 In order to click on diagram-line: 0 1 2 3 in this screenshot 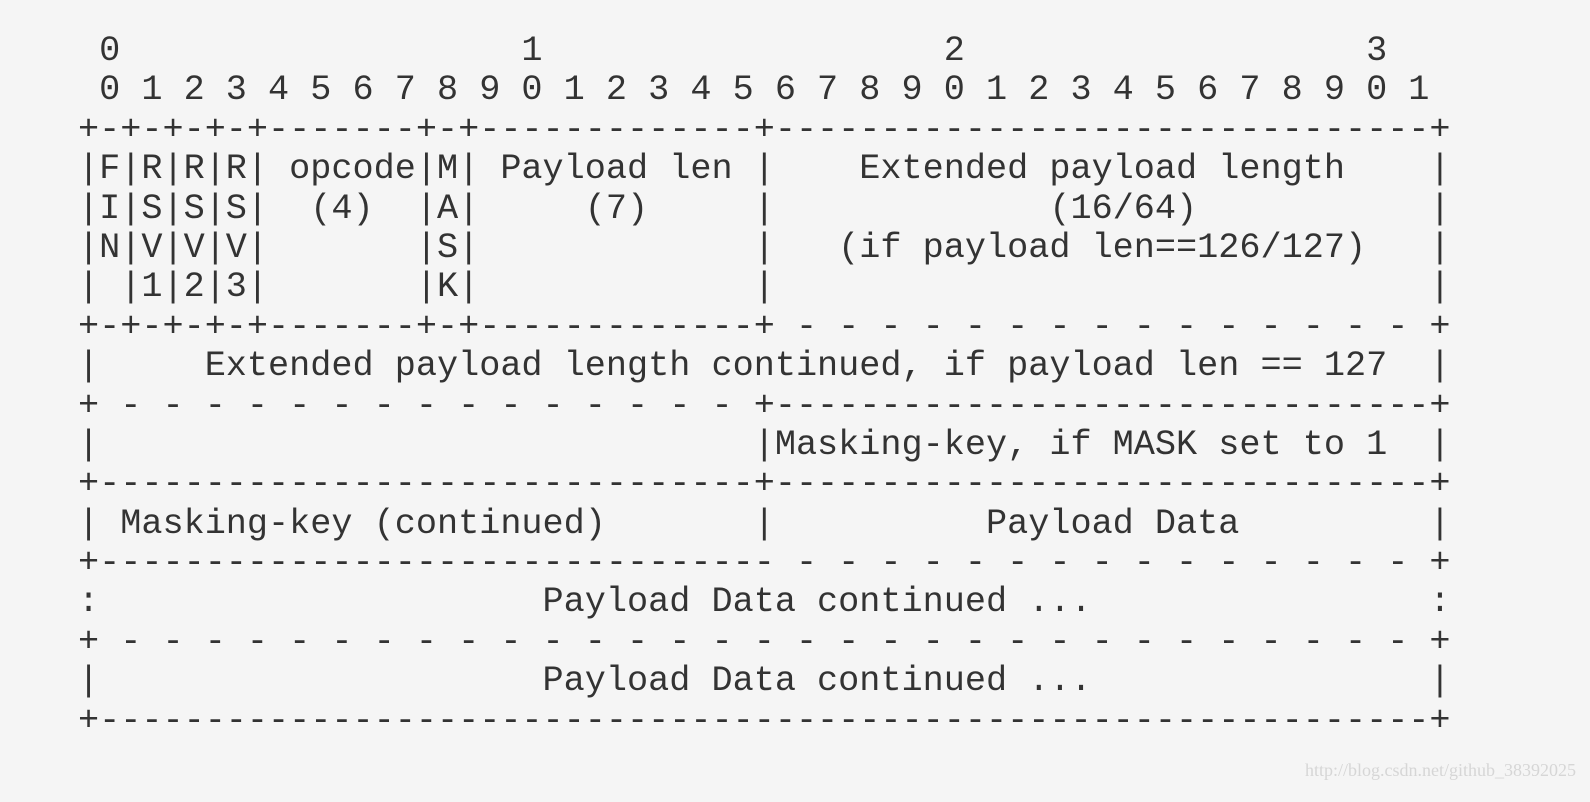, I will do `click(733, 51)`.